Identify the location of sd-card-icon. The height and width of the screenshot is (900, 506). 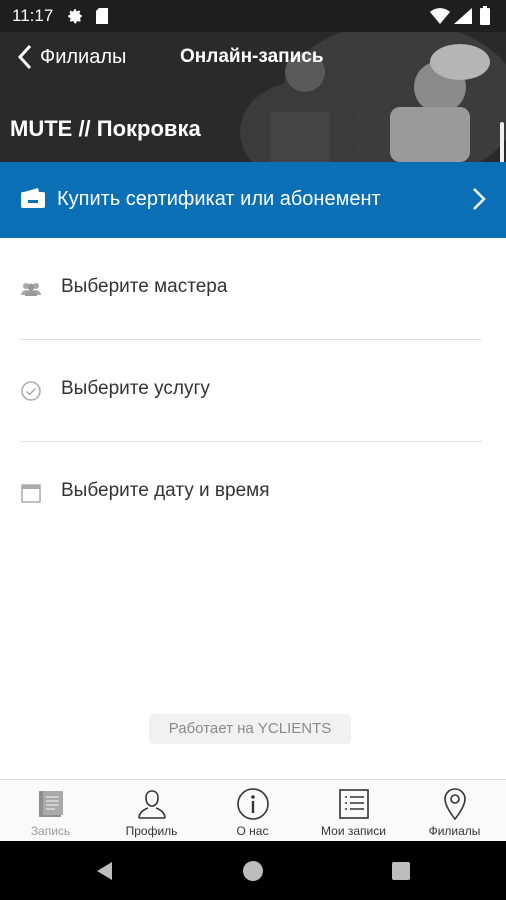
(102, 16).